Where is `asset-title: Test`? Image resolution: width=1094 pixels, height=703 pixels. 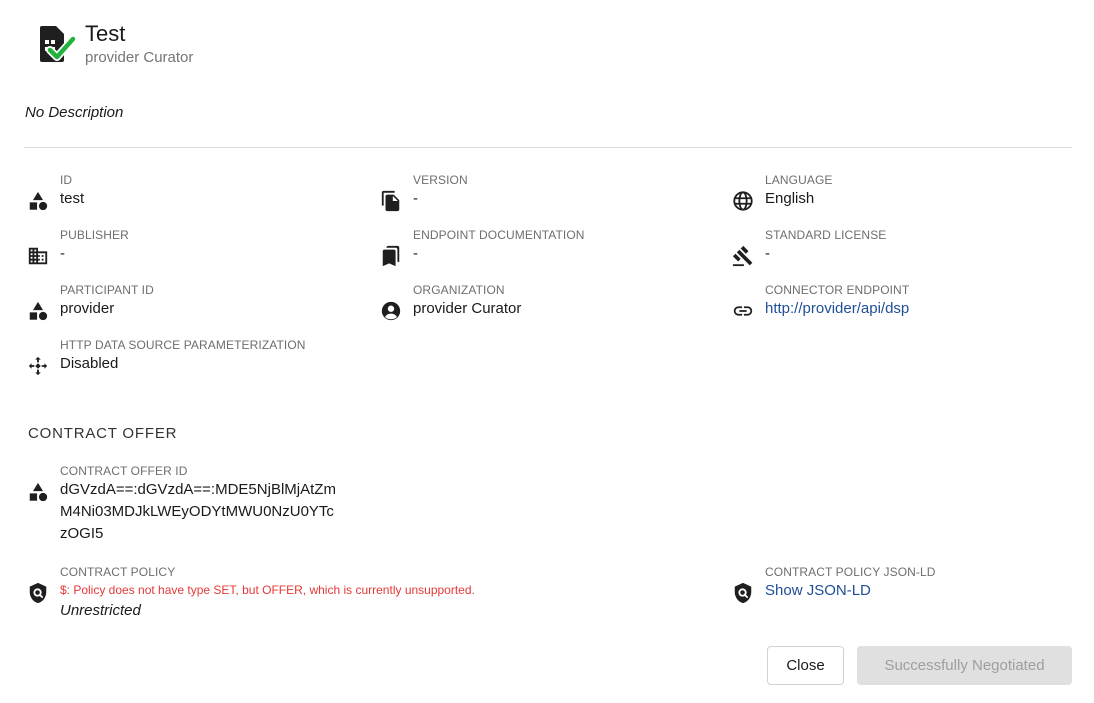 asset-title: Test is located at coordinates (105, 33).